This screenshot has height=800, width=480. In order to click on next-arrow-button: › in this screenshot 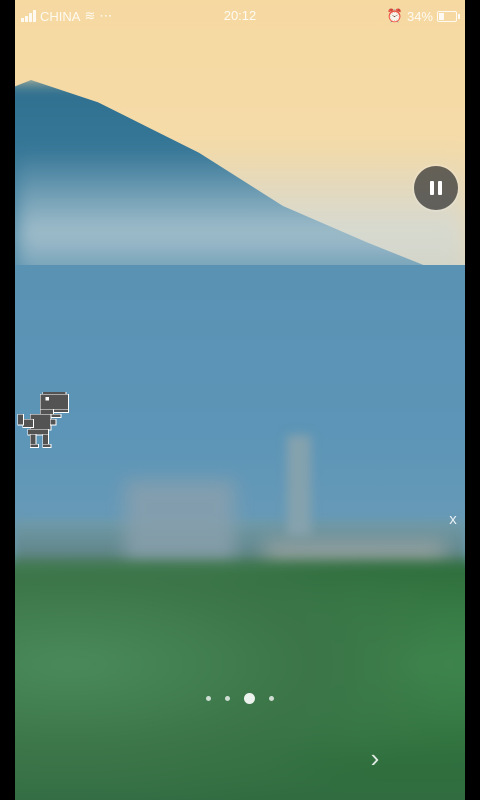, I will do `click(375, 758)`.